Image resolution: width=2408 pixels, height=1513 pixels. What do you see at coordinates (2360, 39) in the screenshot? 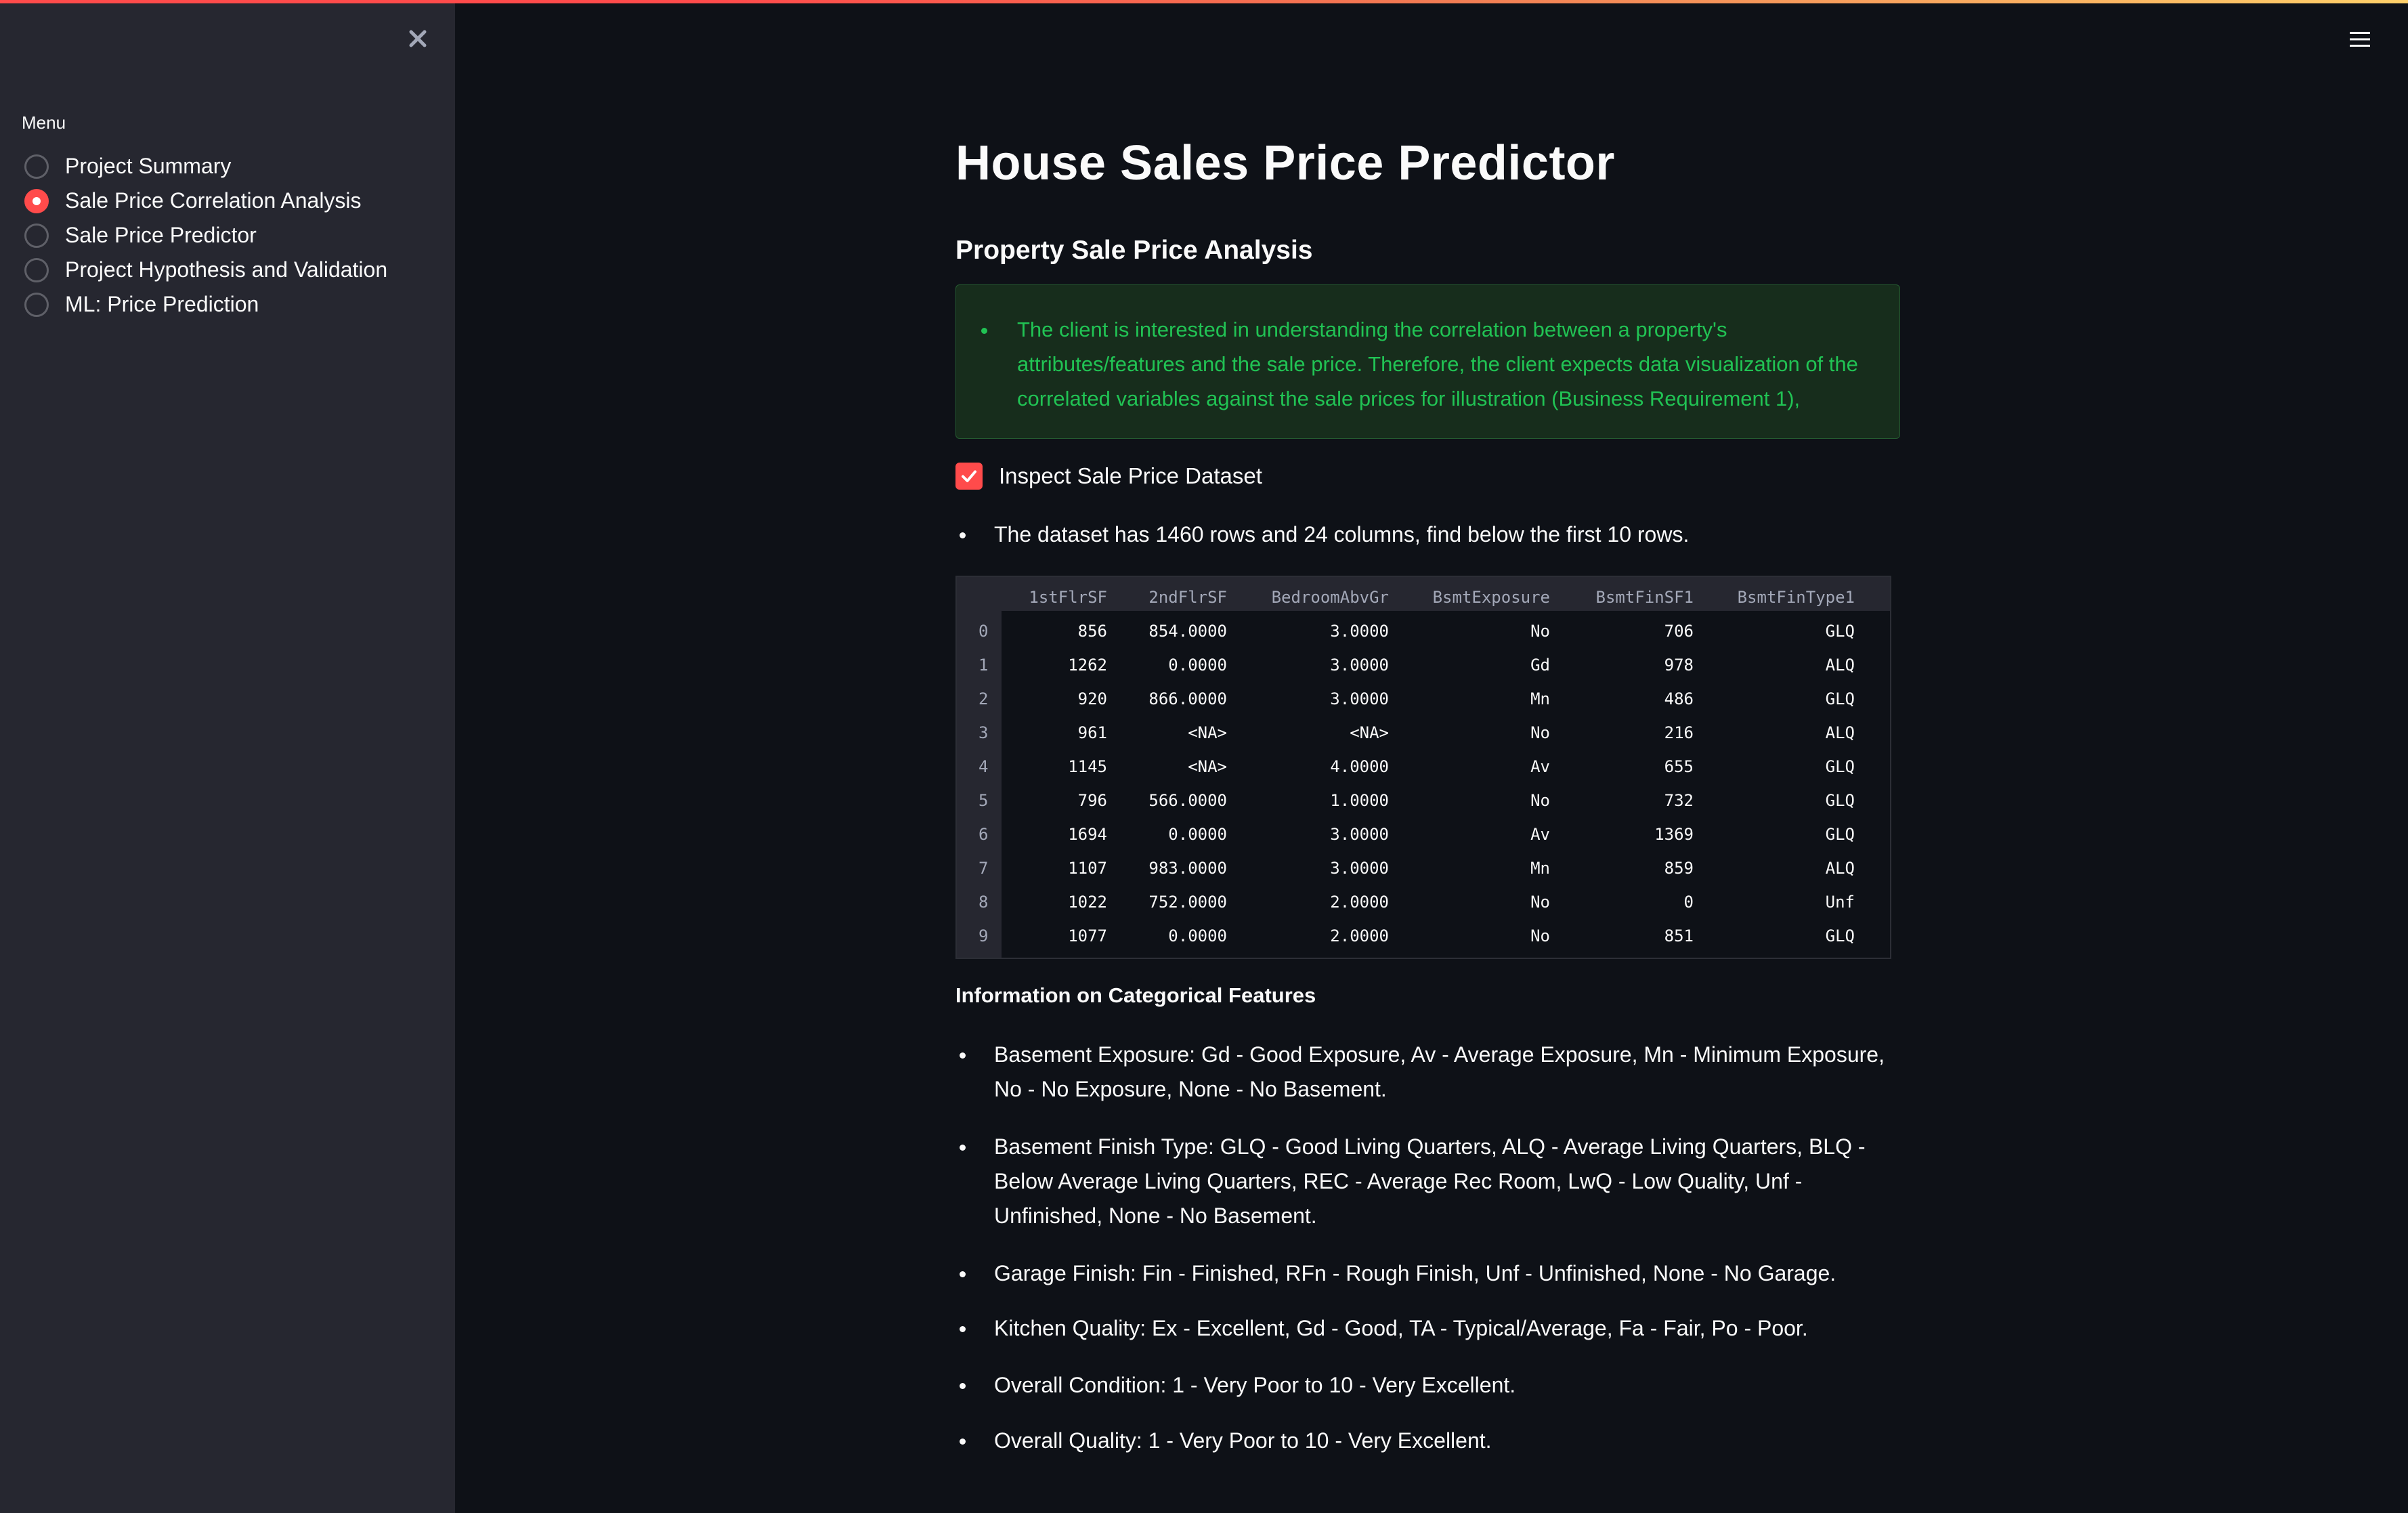
I see `main-menu-button` at bounding box center [2360, 39].